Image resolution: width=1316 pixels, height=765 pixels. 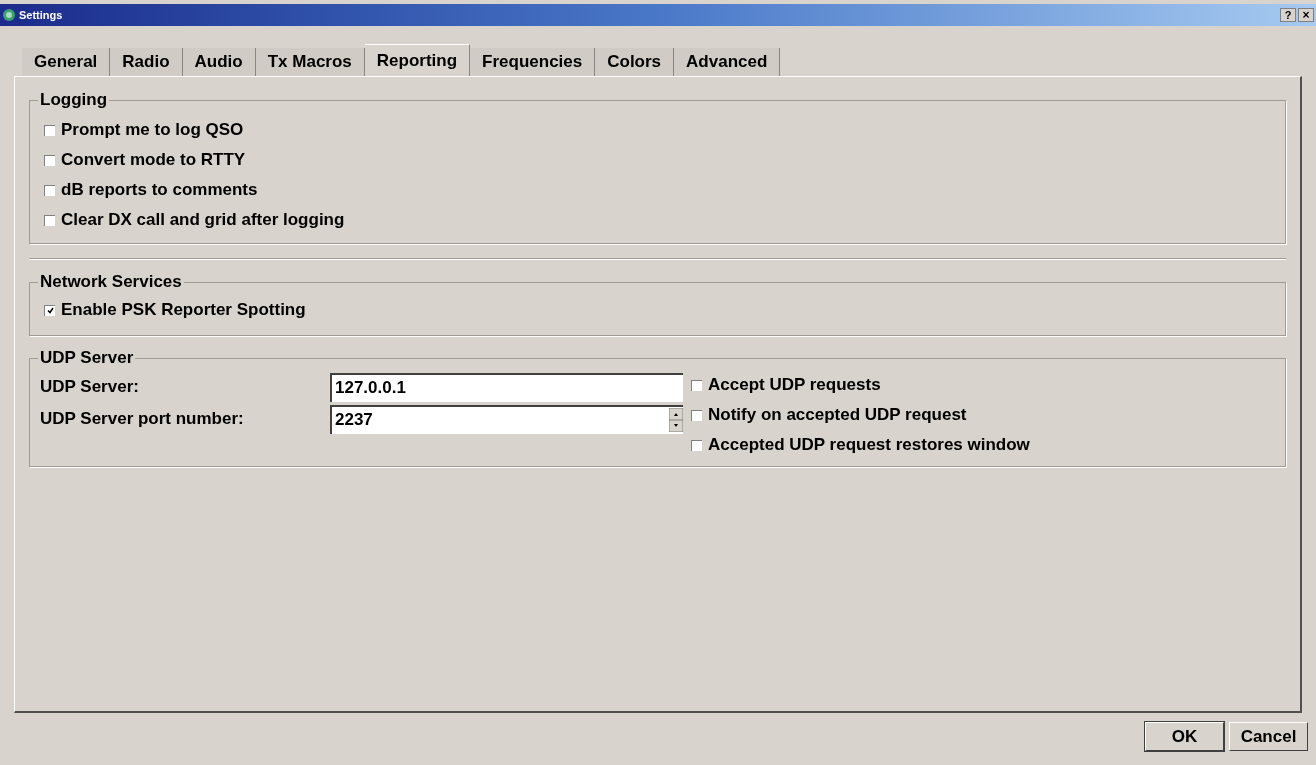 I want to click on checkbox-label: Prompt me to log QSO, so click(x=152, y=130).